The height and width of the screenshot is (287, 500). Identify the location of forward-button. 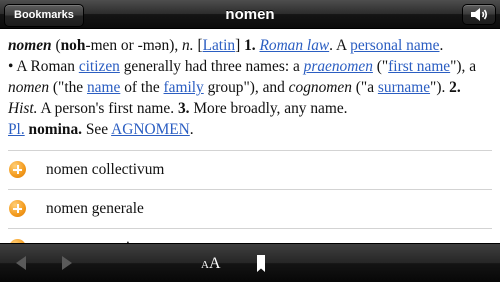
(66, 263).